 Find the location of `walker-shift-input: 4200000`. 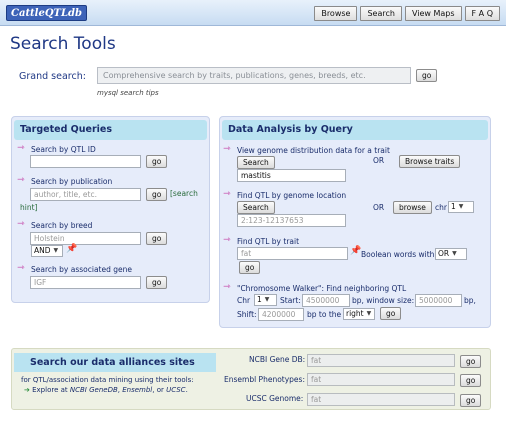

walker-shift-input: 4200000 is located at coordinates (281, 314).